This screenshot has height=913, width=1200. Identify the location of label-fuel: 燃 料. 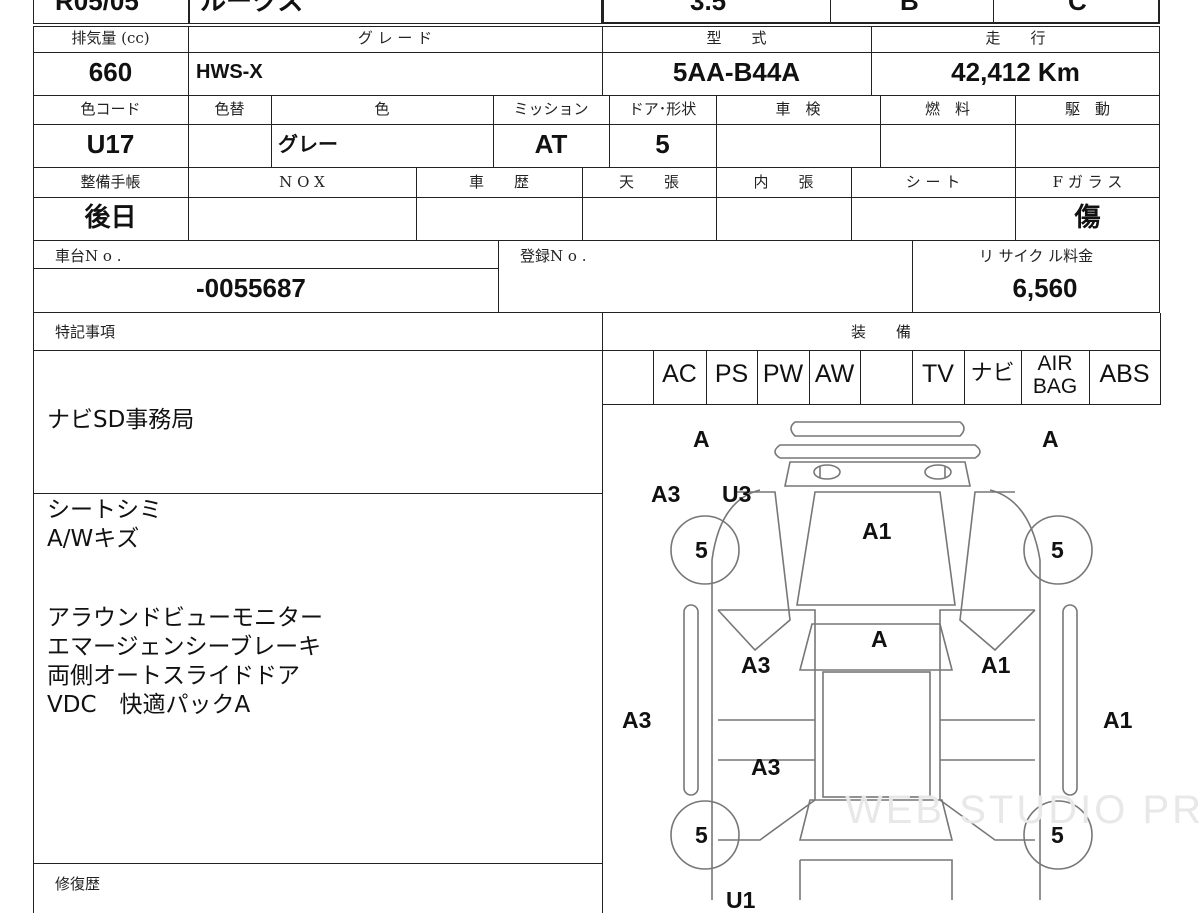
(947, 109).